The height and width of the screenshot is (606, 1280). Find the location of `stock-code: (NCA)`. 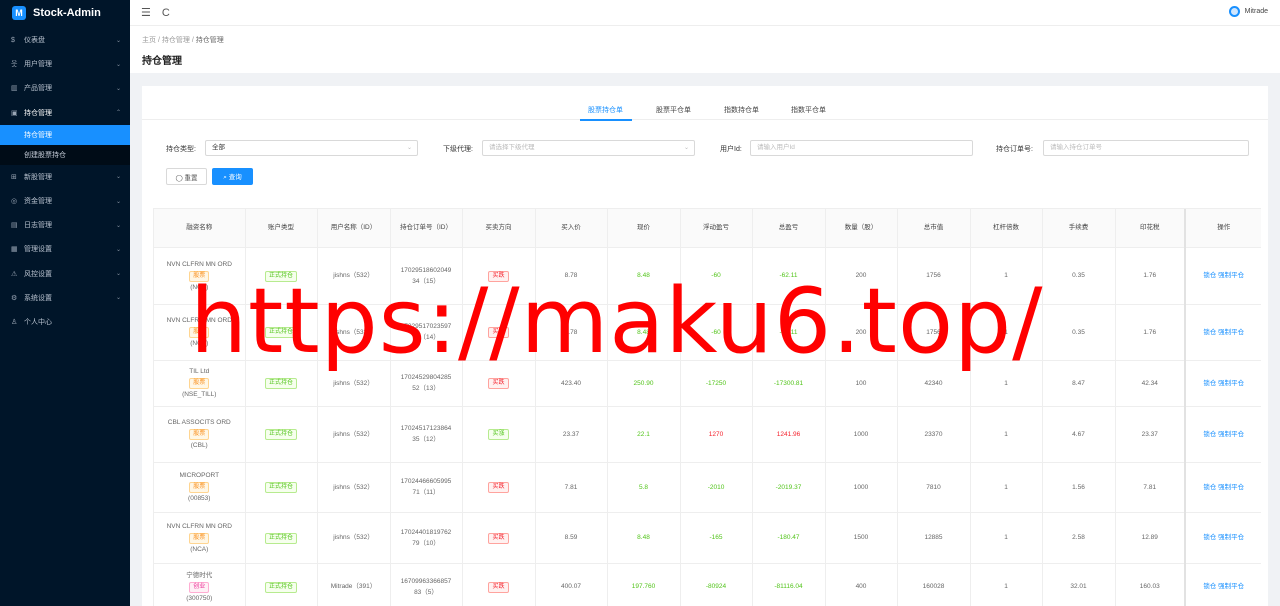

stock-code: (NCA) is located at coordinates (199, 549).